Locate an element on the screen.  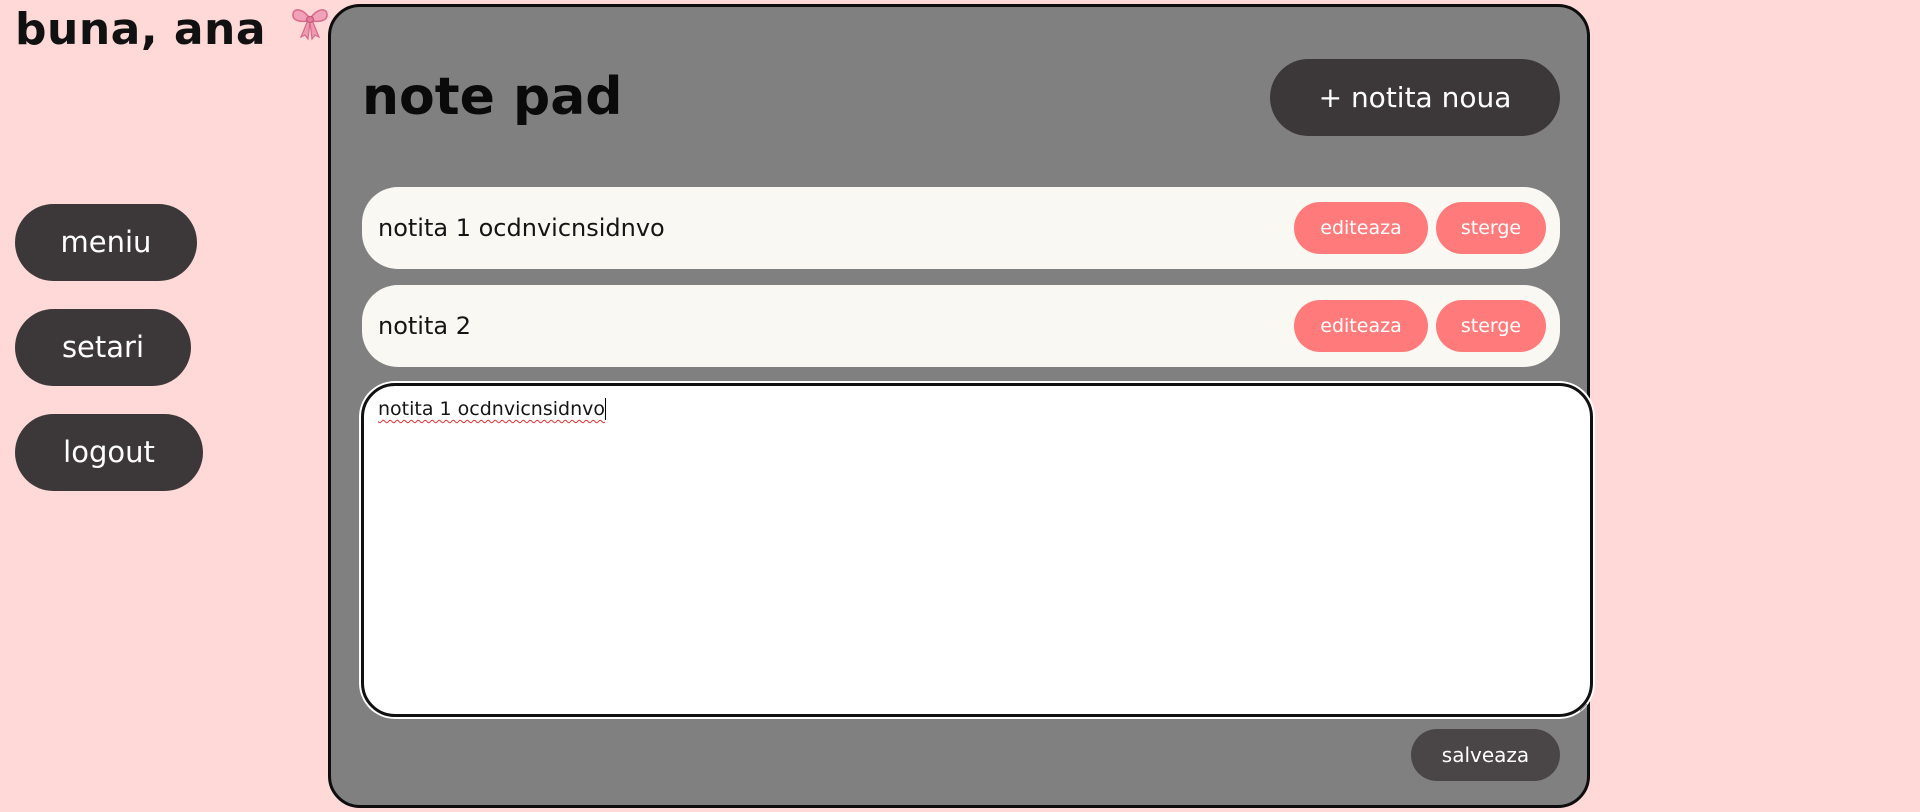
sidebar-nav: meniu setari logout is located at coordinates (109, 361).